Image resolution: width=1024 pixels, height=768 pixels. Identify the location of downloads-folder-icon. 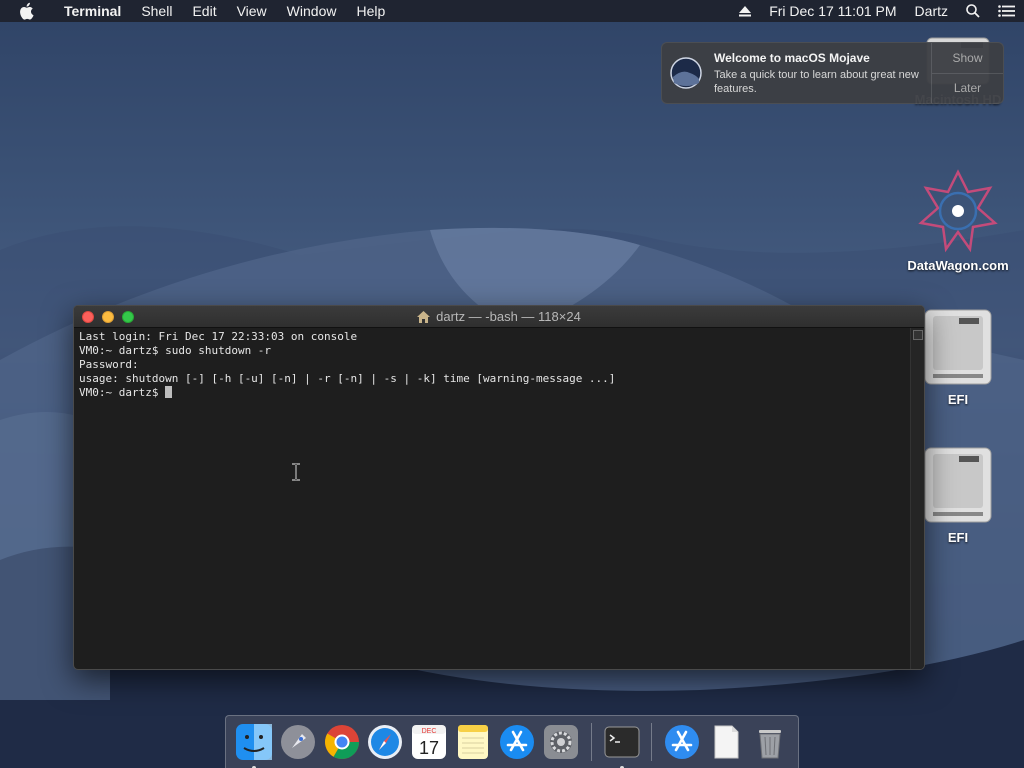
(682, 742).